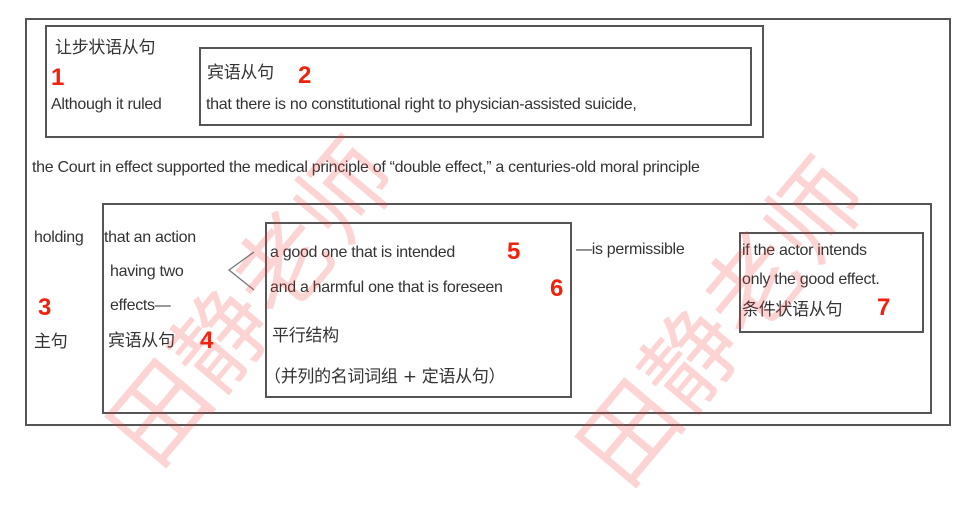 The width and height of the screenshot is (979, 509). I want to click on condition-line-1: if the actor intends, so click(804, 250).